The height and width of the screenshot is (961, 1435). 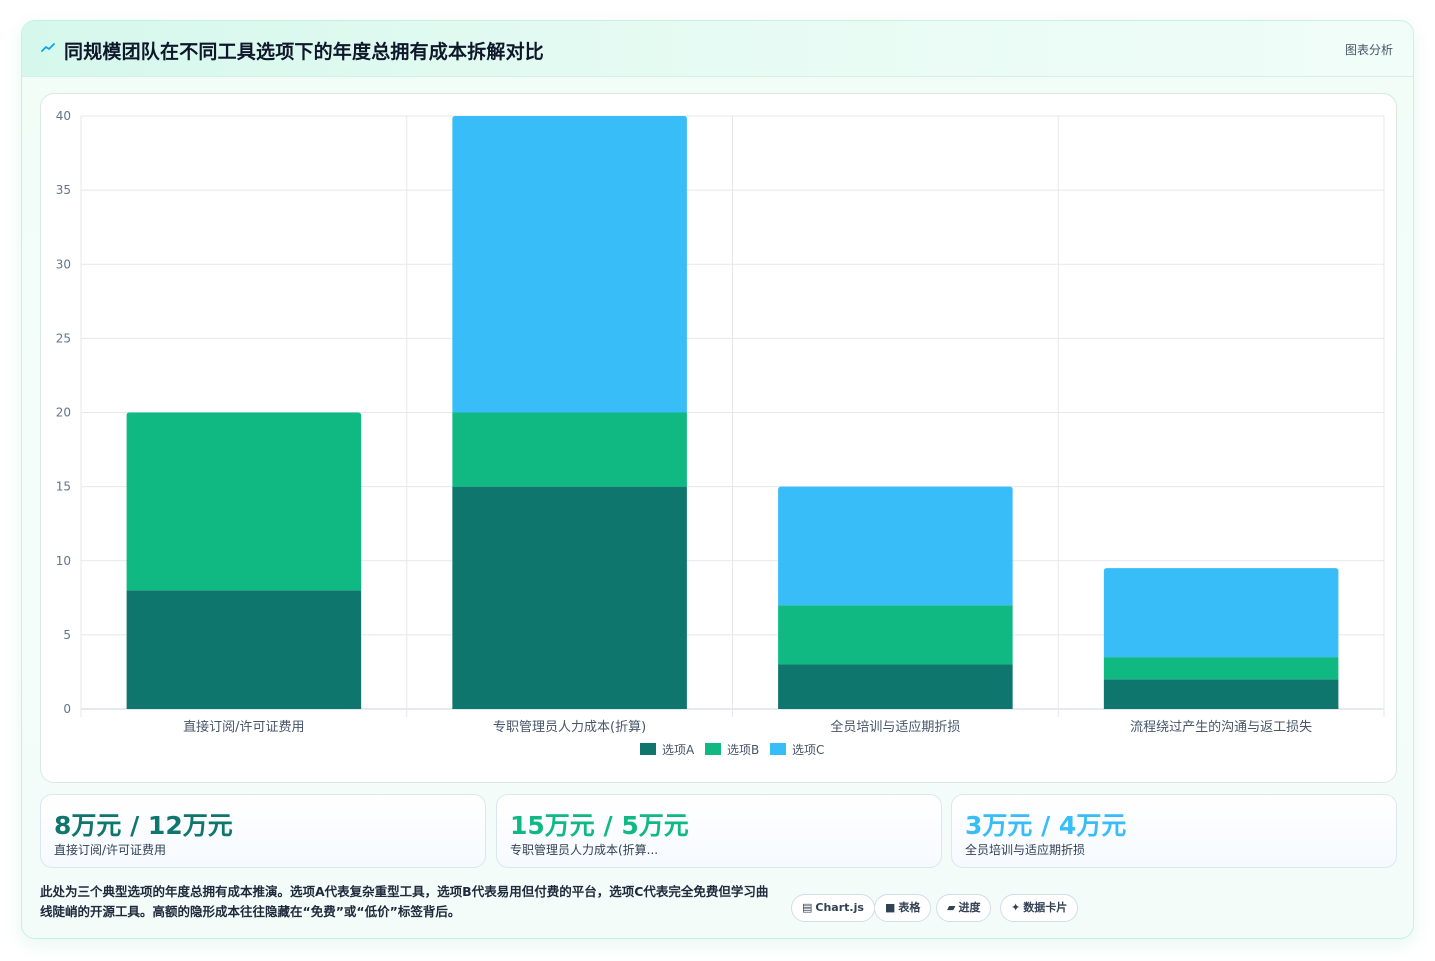 What do you see at coordinates (951, 907) in the screenshot?
I see `progress-icon: ▰` at bounding box center [951, 907].